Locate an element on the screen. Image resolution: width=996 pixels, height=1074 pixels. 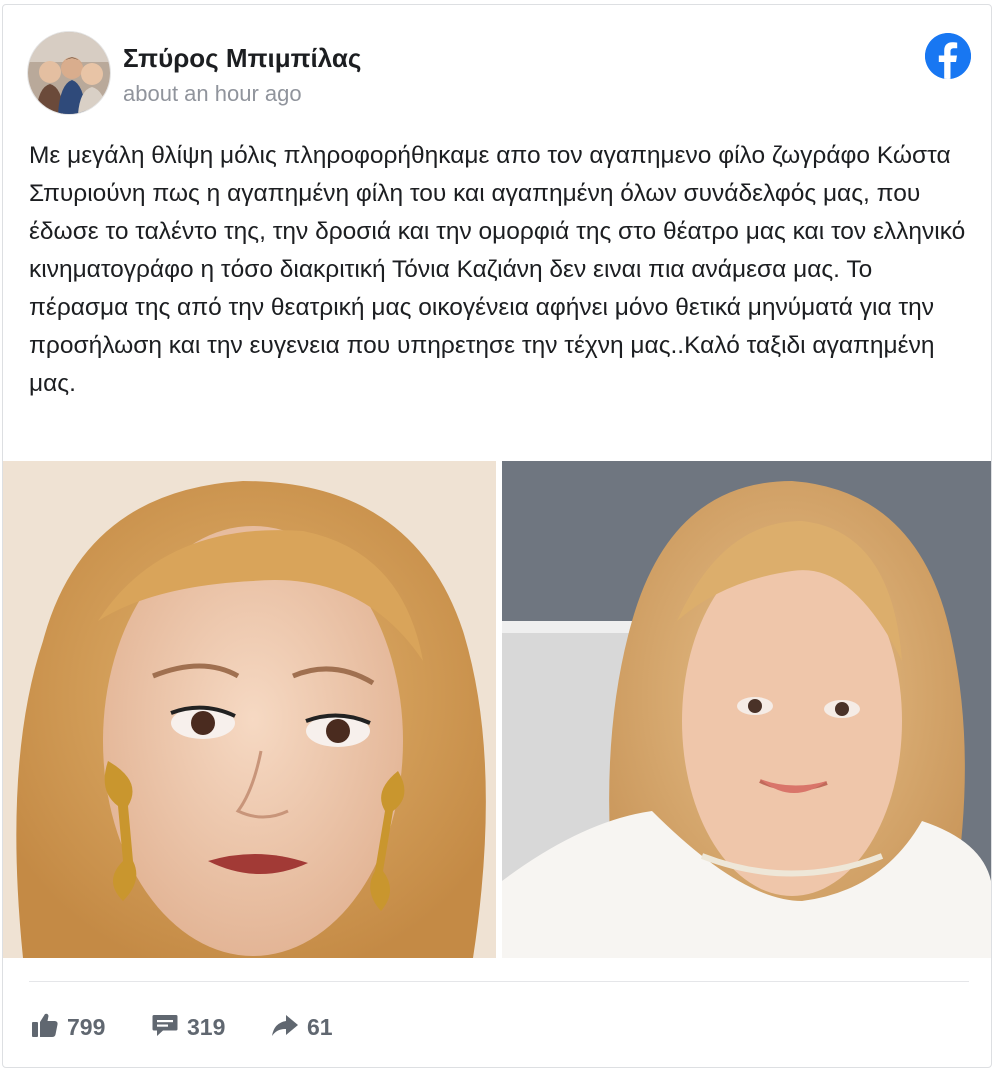
post-stats: 799 319 61 is located at coordinates (331, 1027).